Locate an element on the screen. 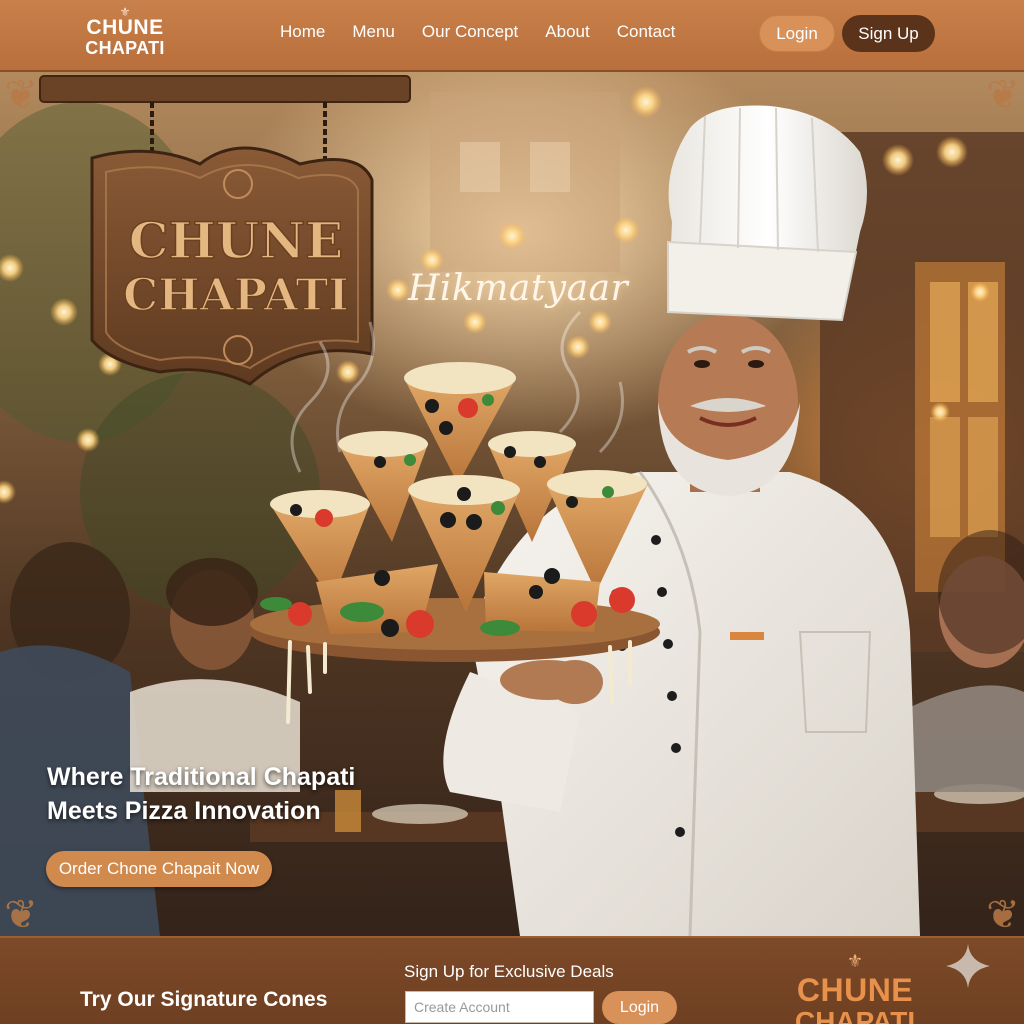 This screenshot has height=1024, width=1024. order-now-button: Order Chone Chapait Now is located at coordinates (159, 869).